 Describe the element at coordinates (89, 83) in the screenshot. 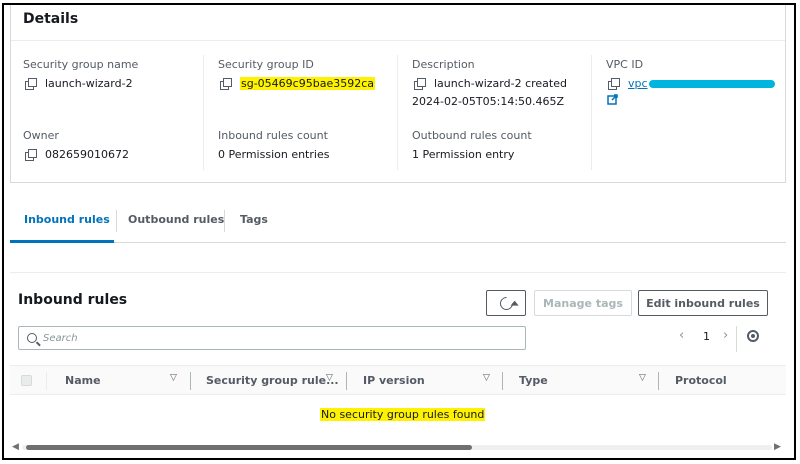

I see `security-group-name: launch-wizard-2` at that location.